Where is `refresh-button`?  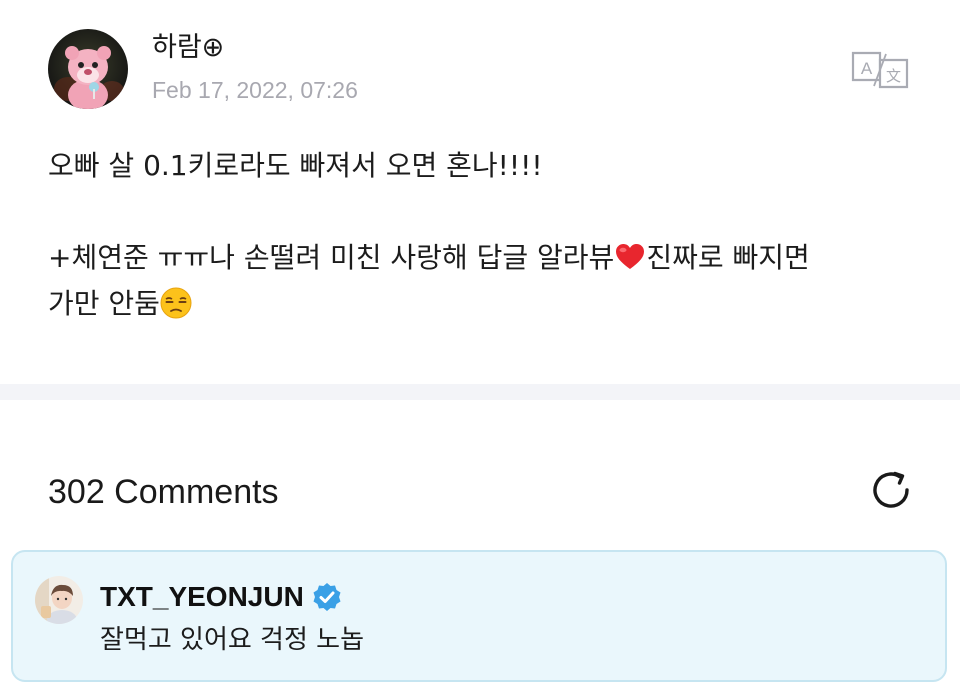 refresh-button is located at coordinates (891, 490).